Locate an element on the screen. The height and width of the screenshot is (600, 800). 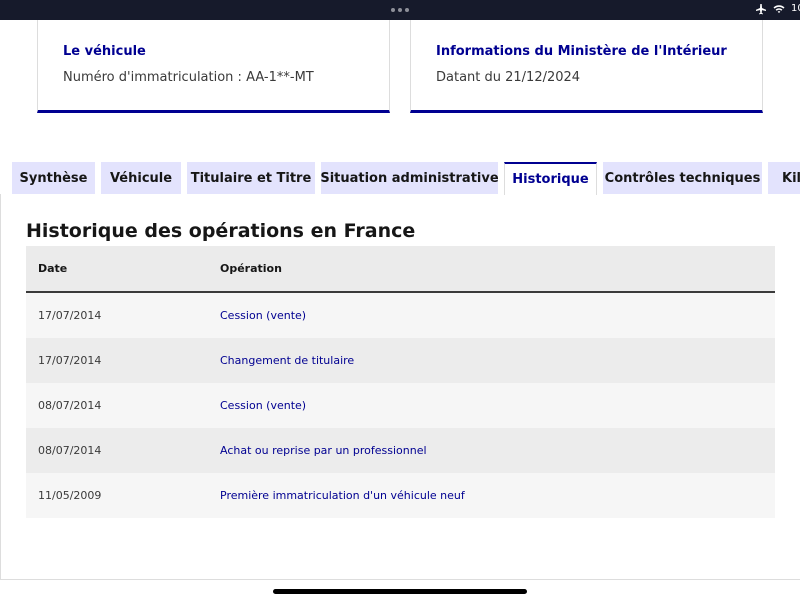
table-row: 17/07/2014 Cession (vente) is located at coordinates (400, 315).